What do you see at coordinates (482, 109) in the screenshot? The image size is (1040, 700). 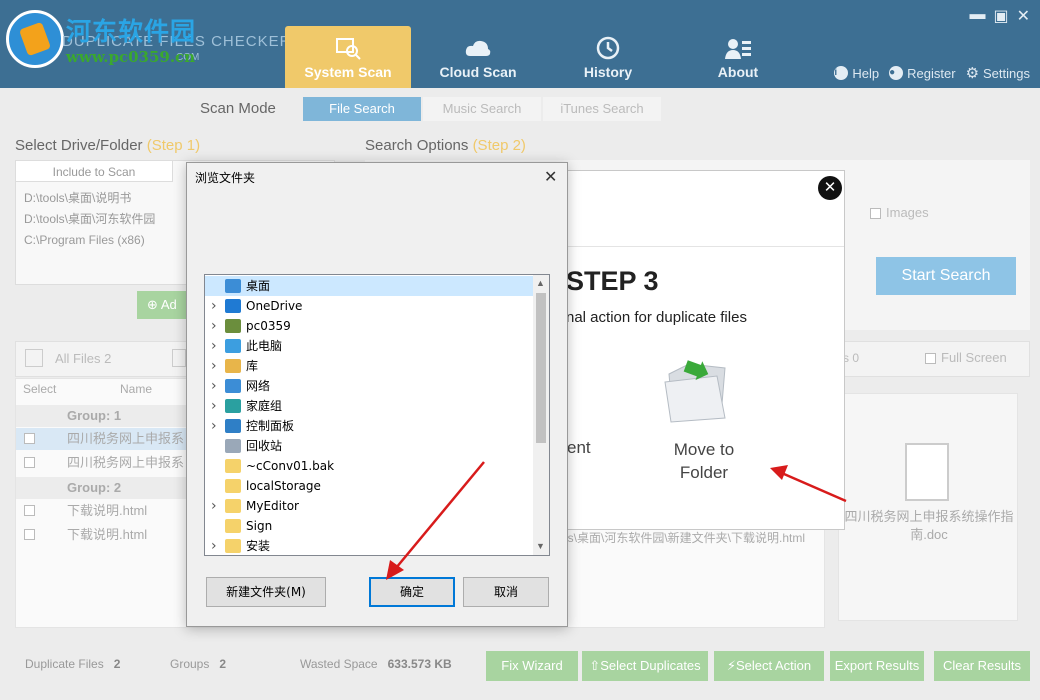 I see `mode-tab-music-search: Music Search` at bounding box center [482, 109].